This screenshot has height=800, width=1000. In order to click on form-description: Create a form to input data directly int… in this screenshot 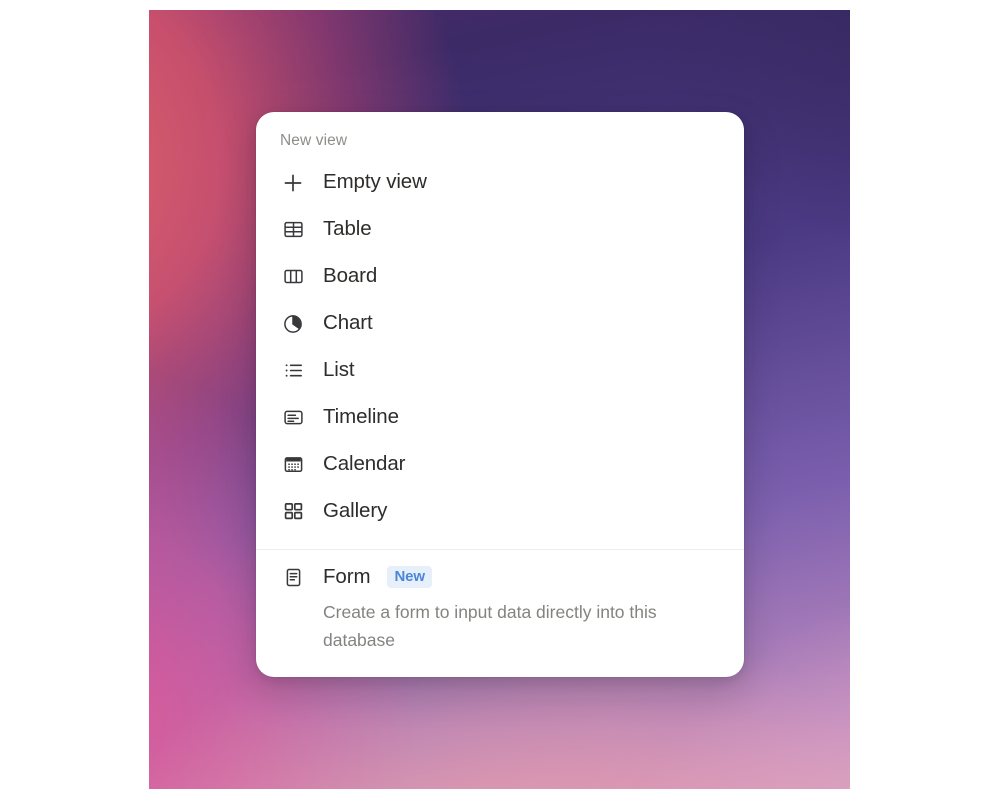, I will do `click(490, 626)`.